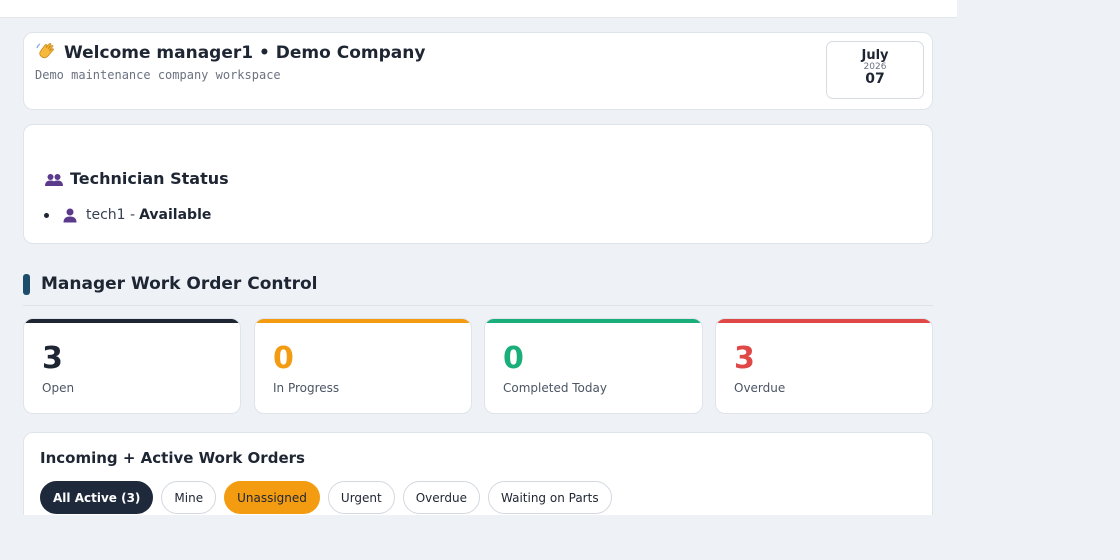 The height and width of the screenshot is (560, 1120). Describe the element at coordinates (363, 366) in the screenshot. I see `stat-card-in-progress: 0 In Progress` at that location.